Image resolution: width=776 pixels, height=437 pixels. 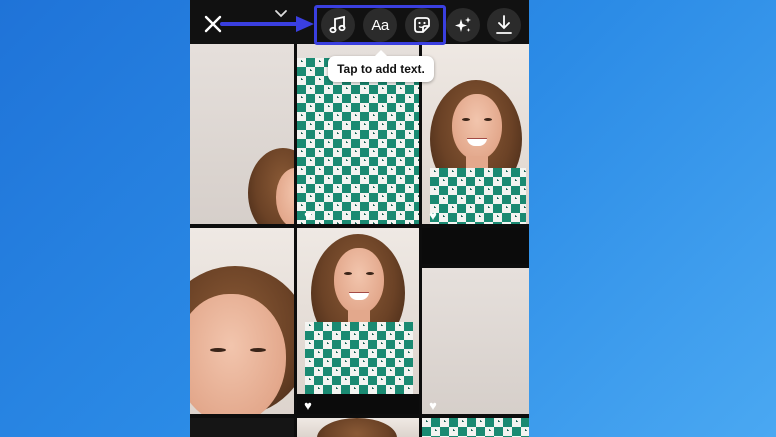 I want to click on sparkles-icon, so click(x=463, y=24).